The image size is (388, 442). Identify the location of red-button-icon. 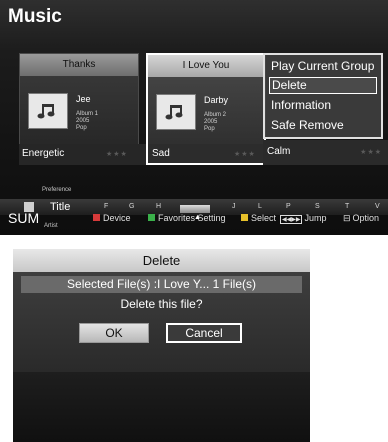
(96, 217).